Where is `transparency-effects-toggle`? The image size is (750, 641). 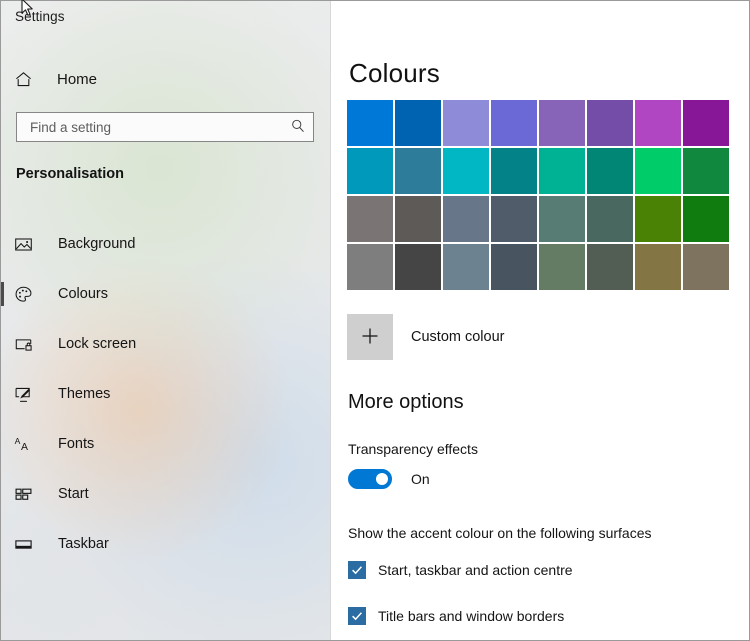
transparency-effects-toggle is located at coordinates (370, 479).